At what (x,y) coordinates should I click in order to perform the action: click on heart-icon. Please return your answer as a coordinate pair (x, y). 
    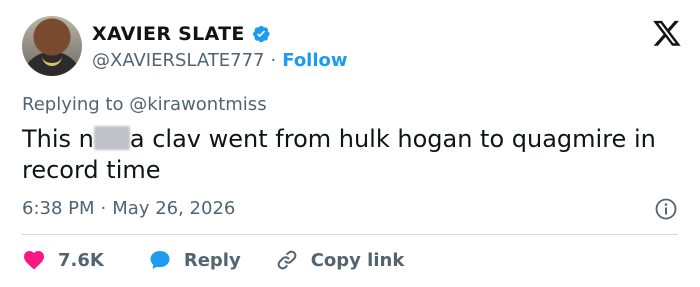
    Looking at the image, I should click on (34, 260).